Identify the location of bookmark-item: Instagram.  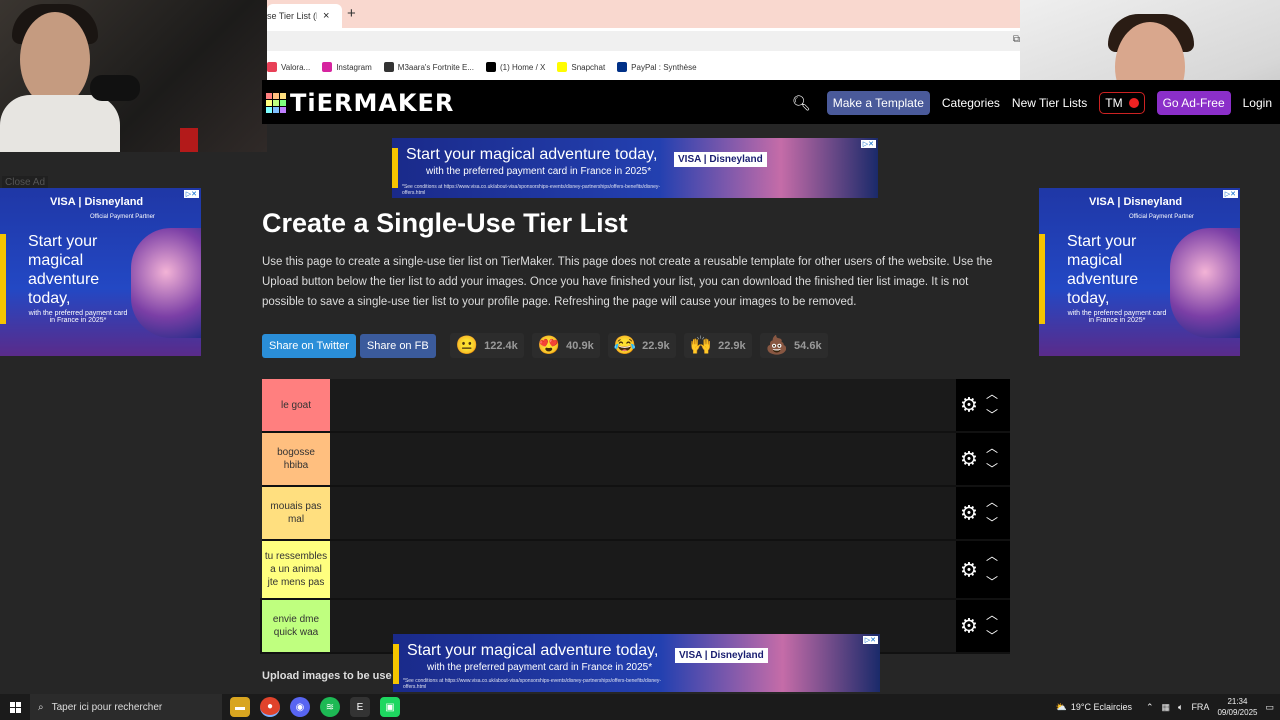
(347, 67).